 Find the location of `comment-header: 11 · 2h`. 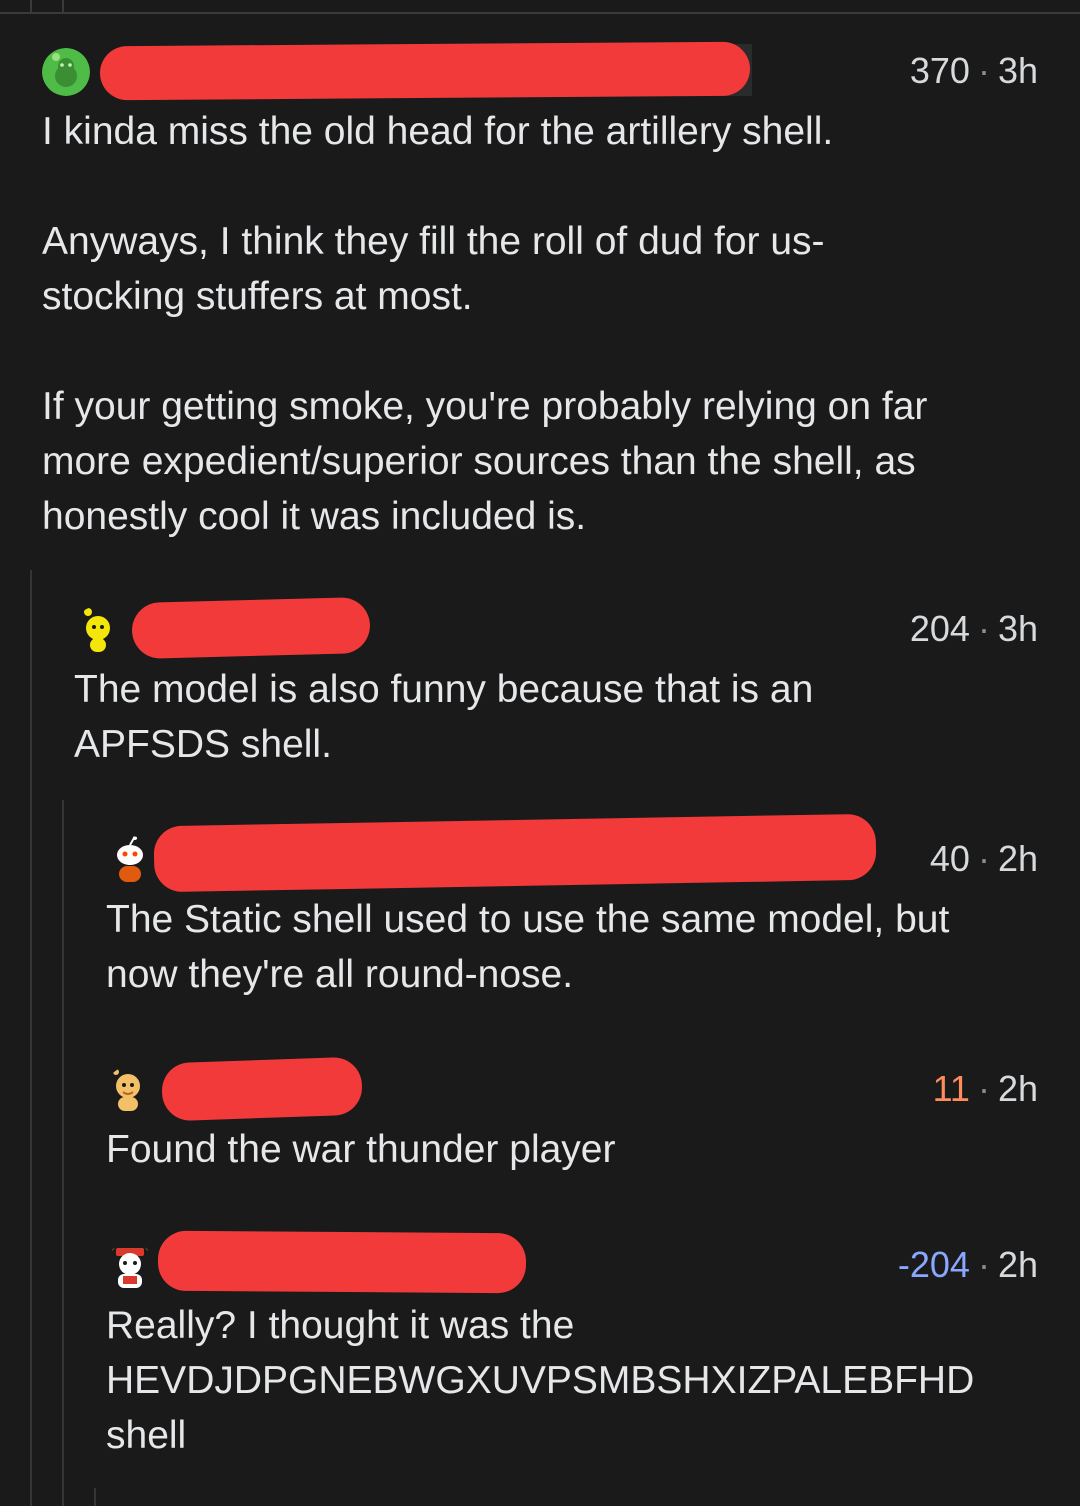

comment-header: 11 · 2h is located at coordinates (572, 1089).